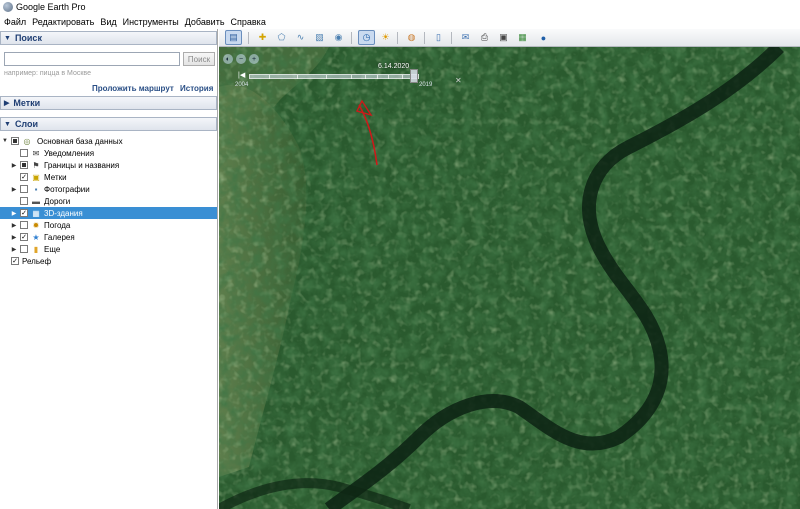 The image size is (800, 509). Describe the element at coordinates (108, 103) in the screenshot. I see `places-panel-header: ▶ Метки` at that location.